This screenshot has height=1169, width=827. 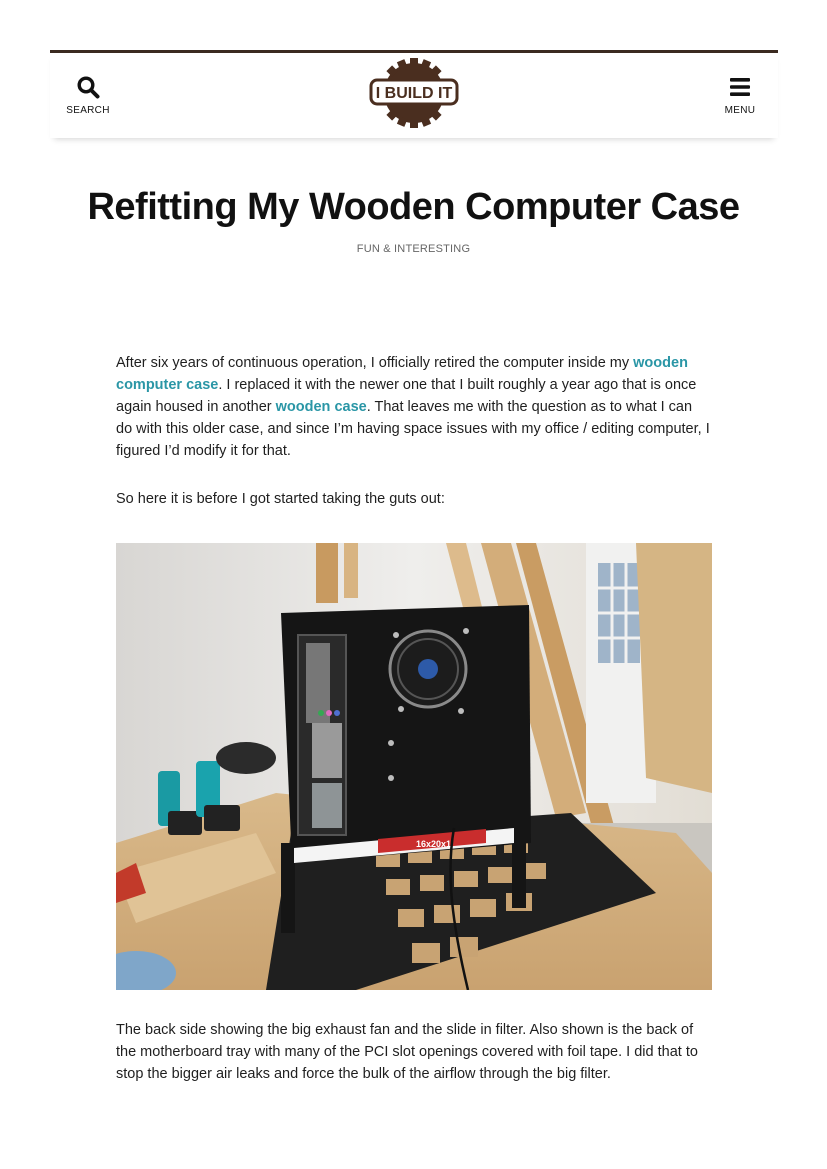 What do you see at coordinates (88, 110) in the screenshot?
I see `search-label: SEARCH` at bounding box center [88, 110].